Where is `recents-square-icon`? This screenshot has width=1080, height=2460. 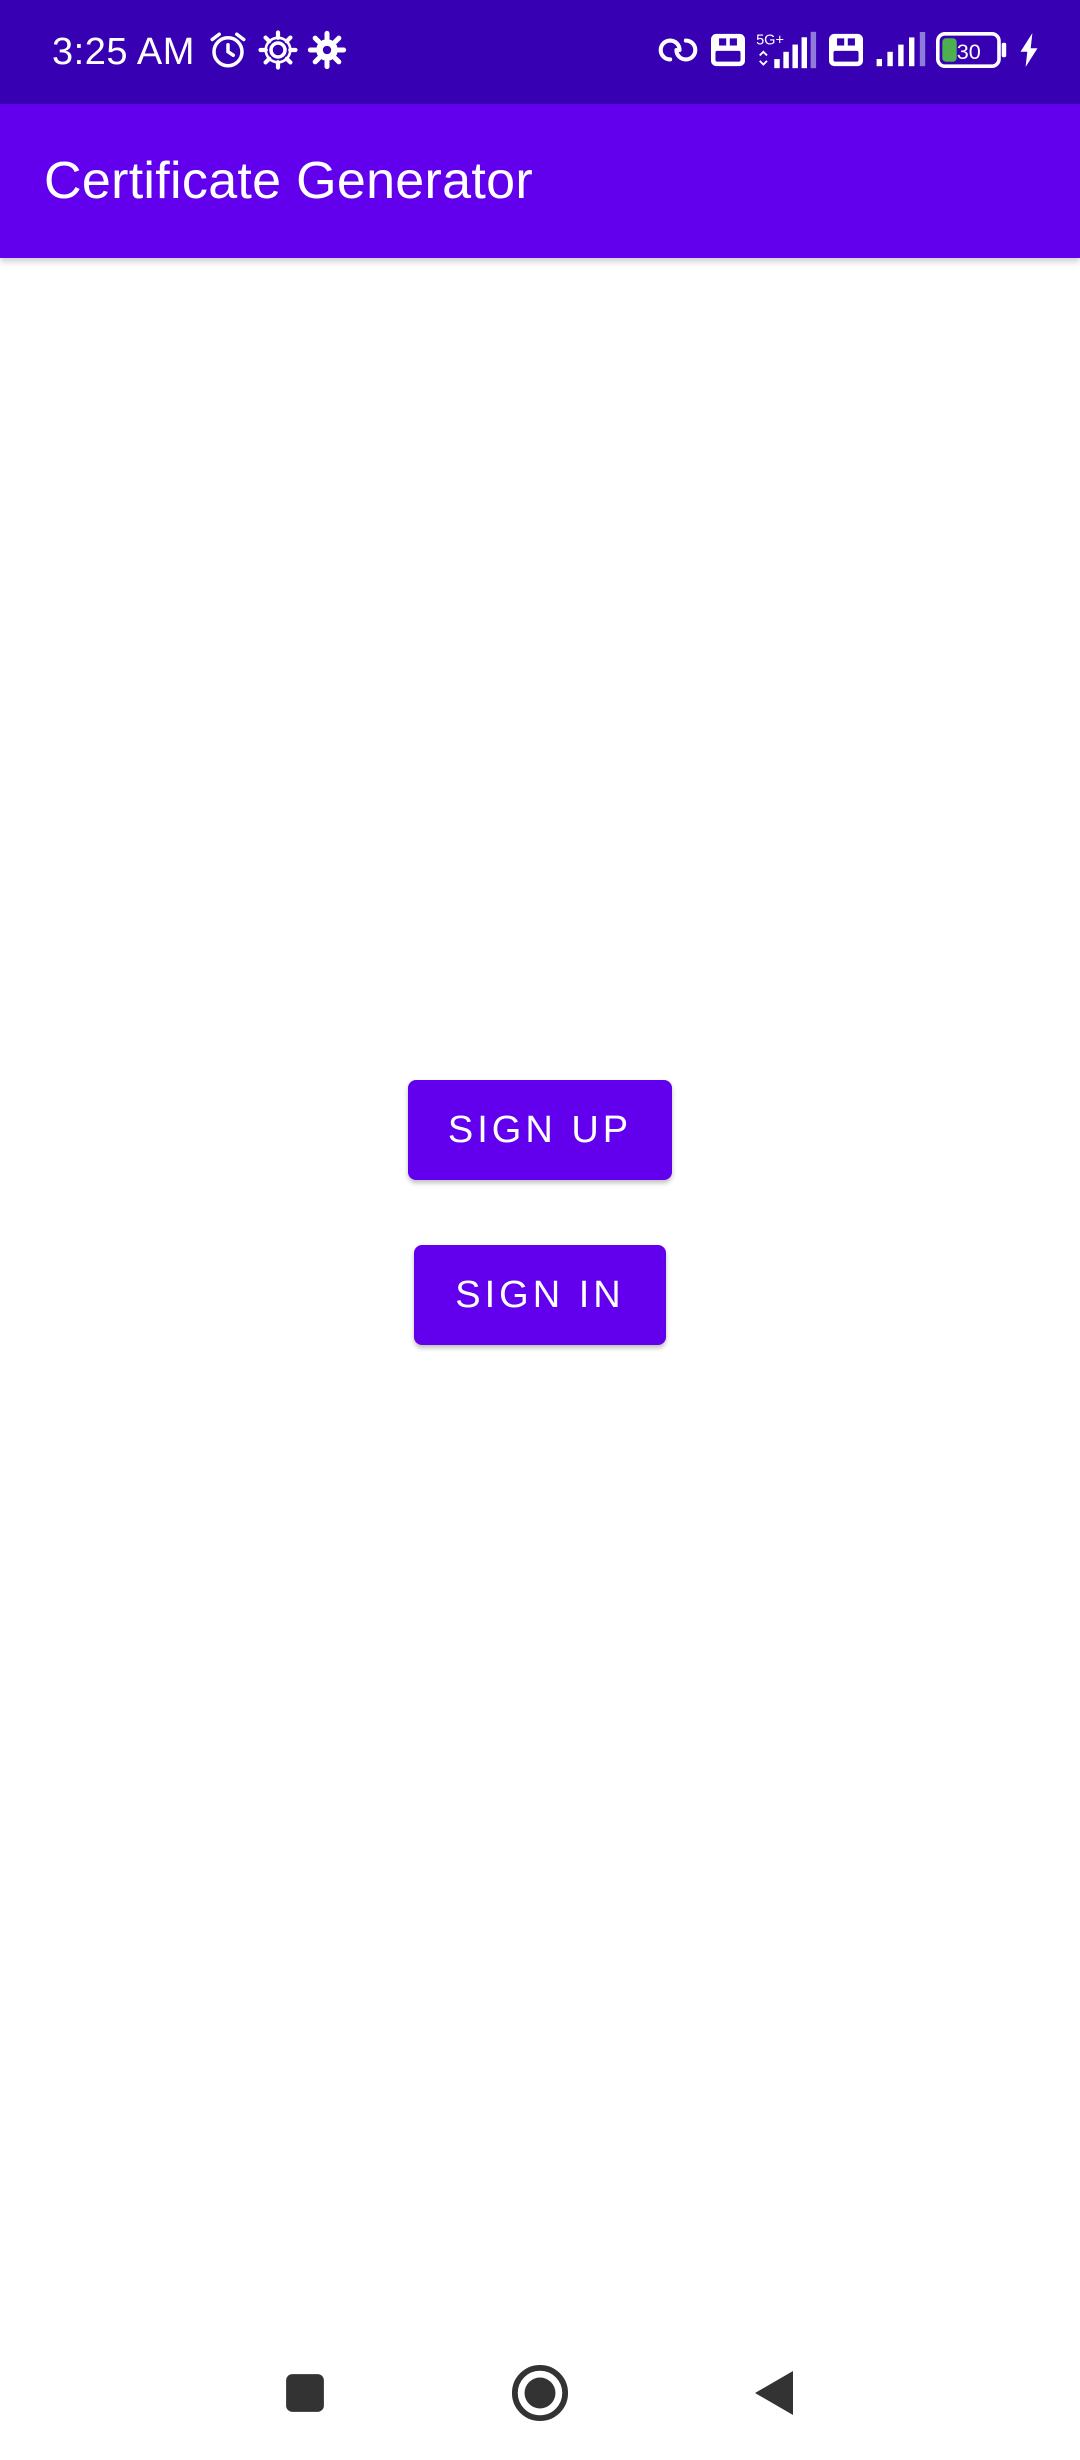 recents-square-icon is located at coordinates (305, 2395).